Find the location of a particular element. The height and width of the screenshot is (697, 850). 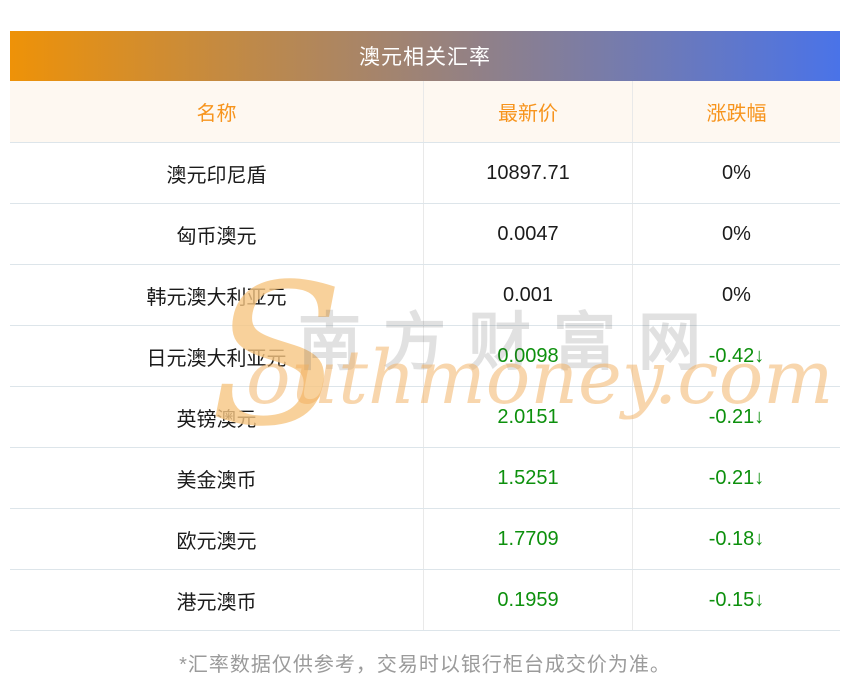

table-row: 韩元澳大利亚元 0.001 0% is located at coordinates (425, 295).